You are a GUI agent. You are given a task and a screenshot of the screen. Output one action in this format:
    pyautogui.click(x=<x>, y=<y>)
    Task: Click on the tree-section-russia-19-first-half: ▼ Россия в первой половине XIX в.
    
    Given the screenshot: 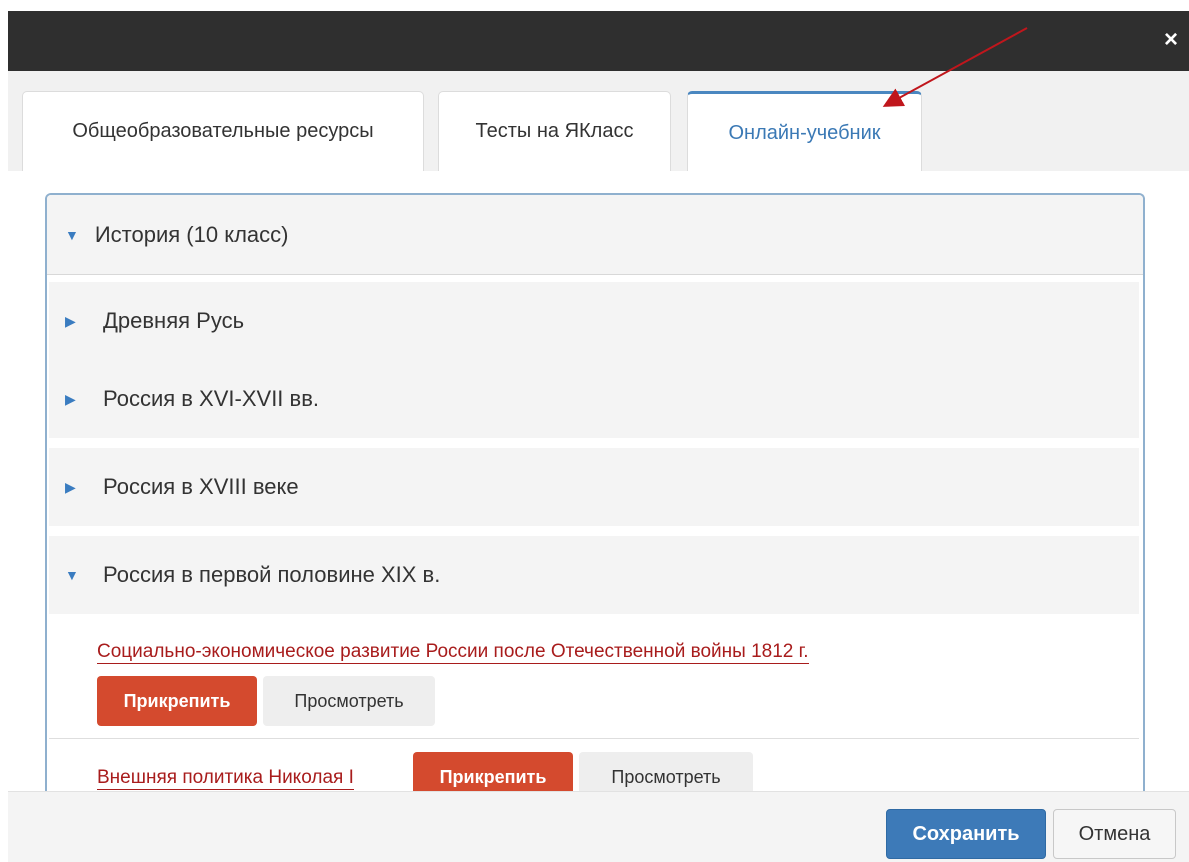 What is the action you would take?
    pyautogui.click(x=594, y=575)
    